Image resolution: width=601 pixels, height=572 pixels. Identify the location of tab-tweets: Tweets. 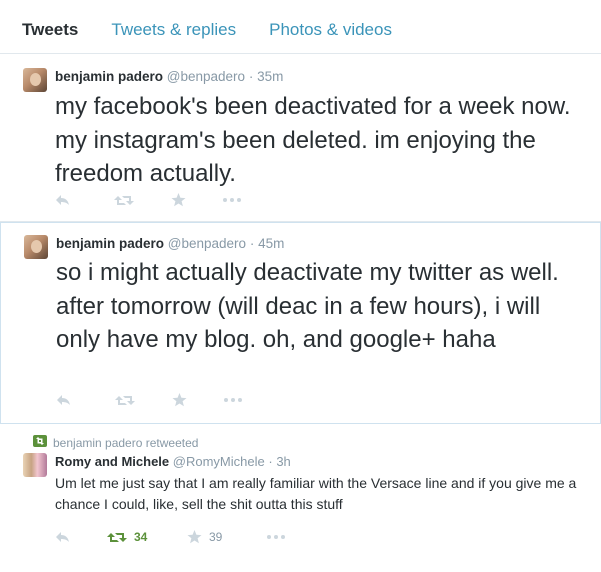
(50, 36).